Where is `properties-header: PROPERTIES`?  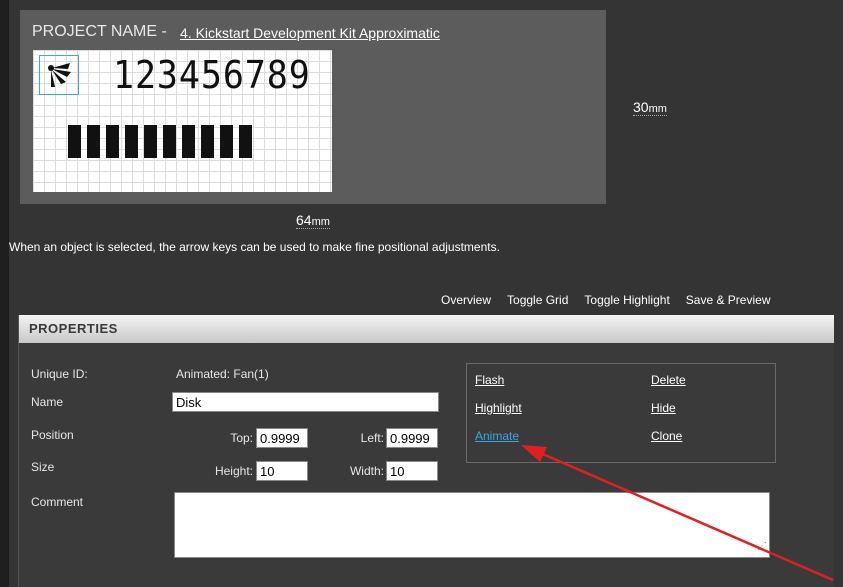 properties-header: PROPERTIES is located at coordinates (426, 329).